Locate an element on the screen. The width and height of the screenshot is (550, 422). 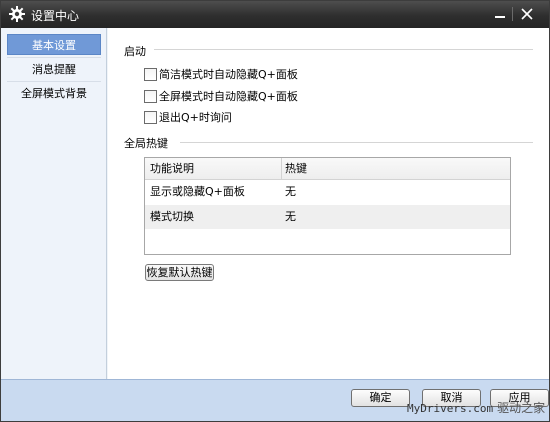
restore-default-hotkeys-button: 恢复默认热键 is located at coordinates (179, 272).